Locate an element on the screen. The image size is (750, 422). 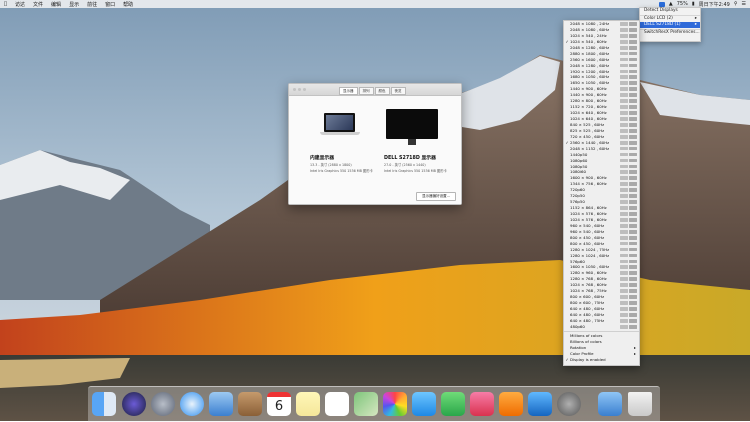
books-icon is located at coordinates (511, 404).